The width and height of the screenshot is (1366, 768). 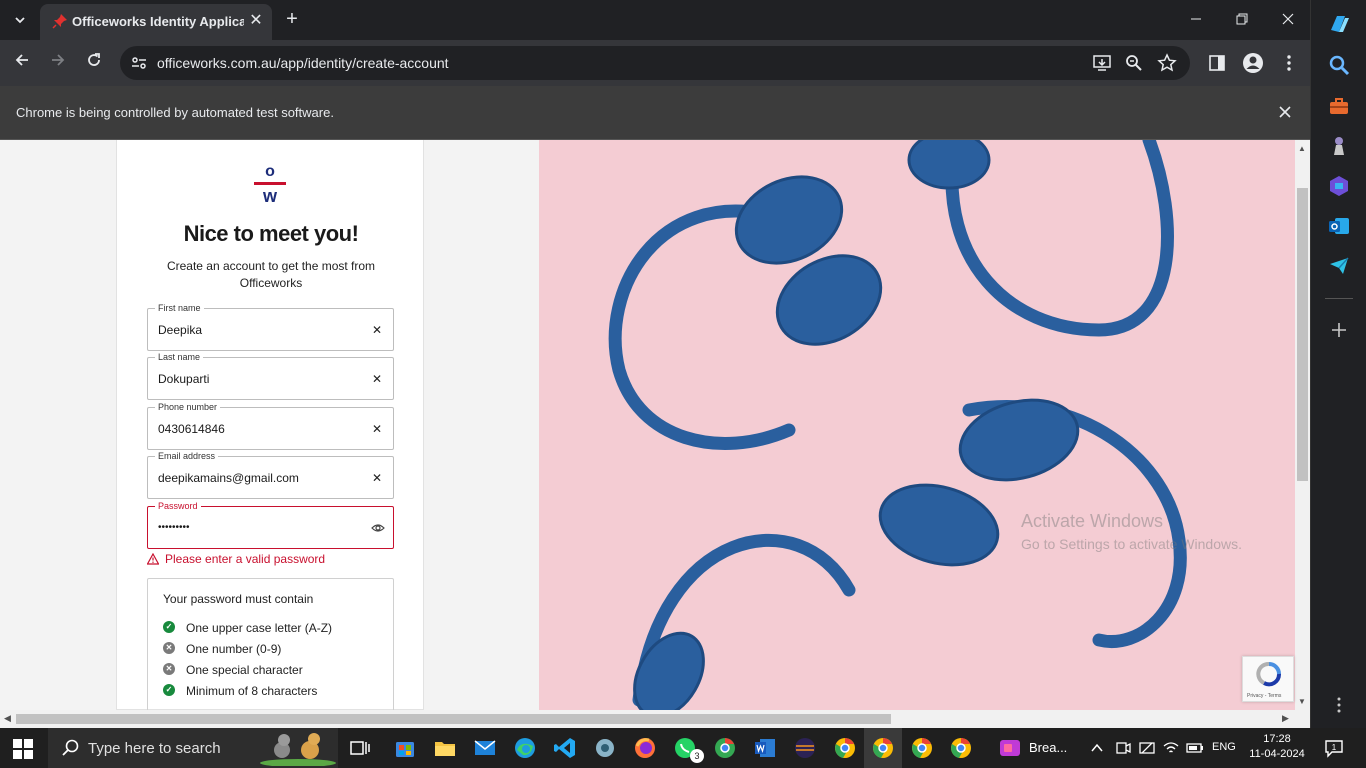 I want to click on settings-gear-app-icon, so click(x=605, y=748).